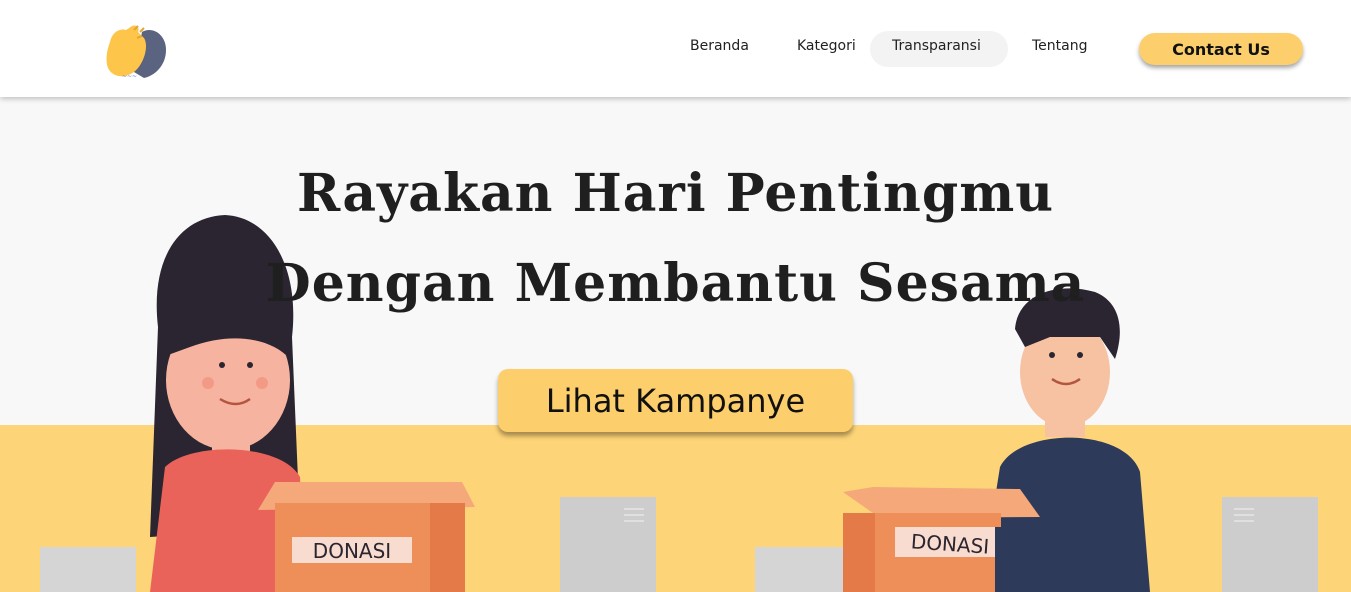  What do you see at coordinates (719, 46) in the screenshot?
I see `nav-link-beranda: Beranda` at bounding box center [719, 46].